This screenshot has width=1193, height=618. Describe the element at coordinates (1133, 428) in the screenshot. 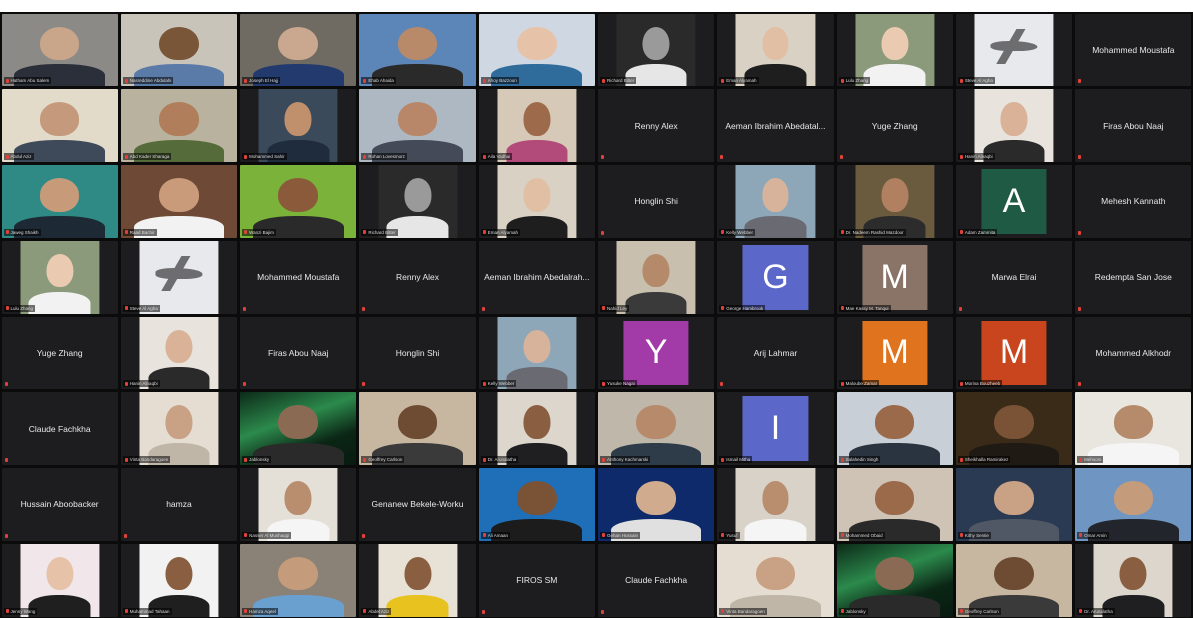

I see `participant-tile: Mehsom` at that location.